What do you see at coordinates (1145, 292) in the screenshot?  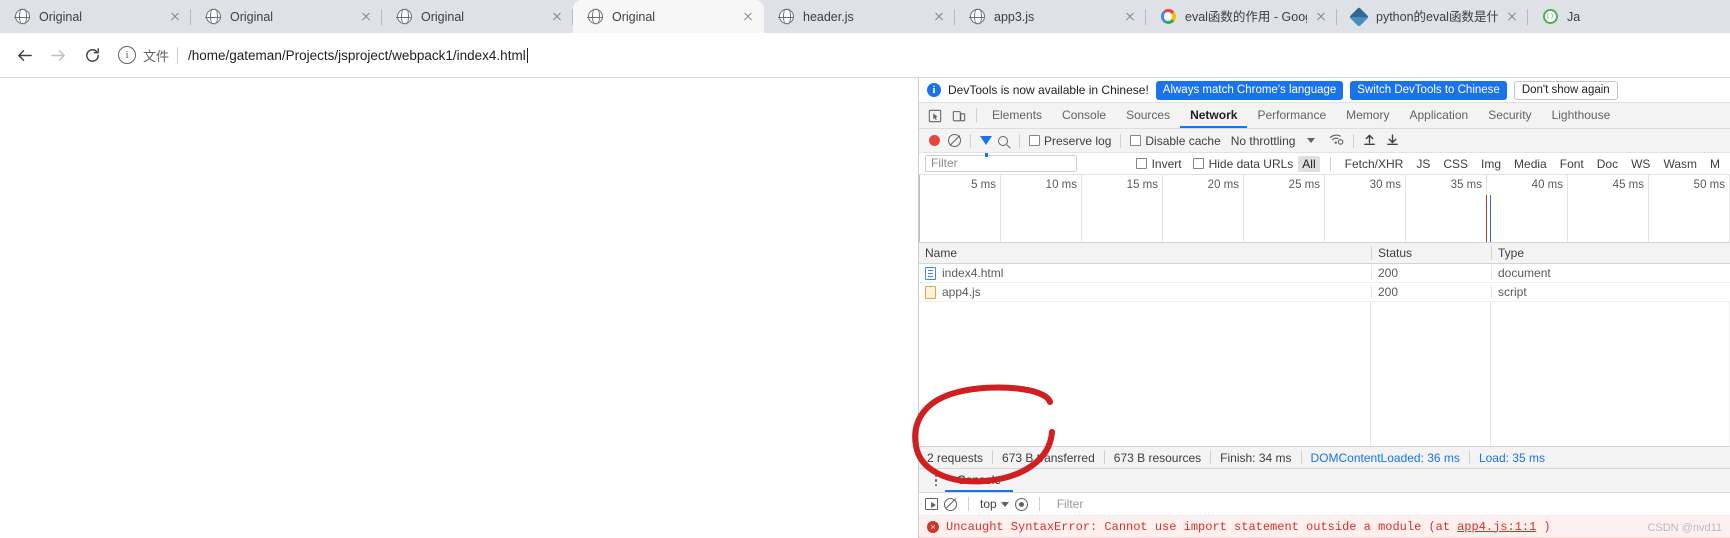 I see `request-name-cell: app4.js` at bounding box center [1145, 292].